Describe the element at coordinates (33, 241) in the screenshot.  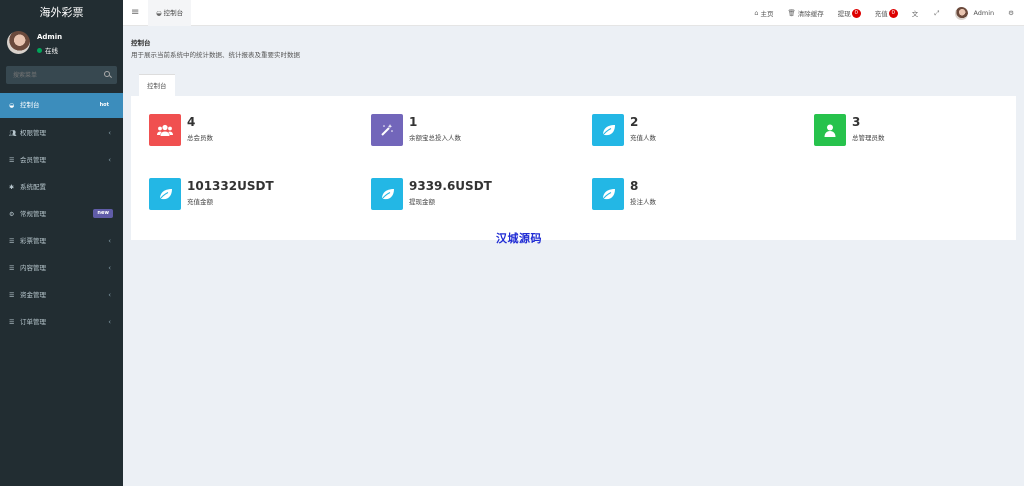
I see `sidebar-item-label: 彩票管理` at that location.